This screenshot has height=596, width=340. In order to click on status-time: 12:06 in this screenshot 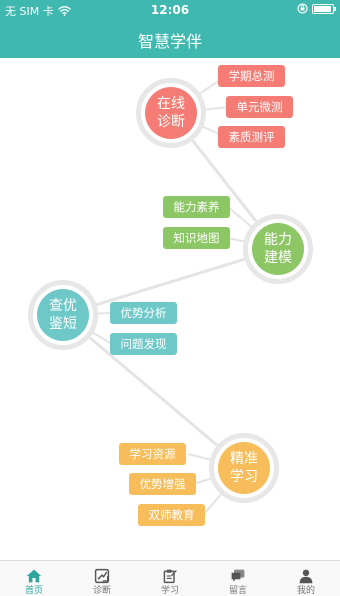, I will do `click(170, 10)`.